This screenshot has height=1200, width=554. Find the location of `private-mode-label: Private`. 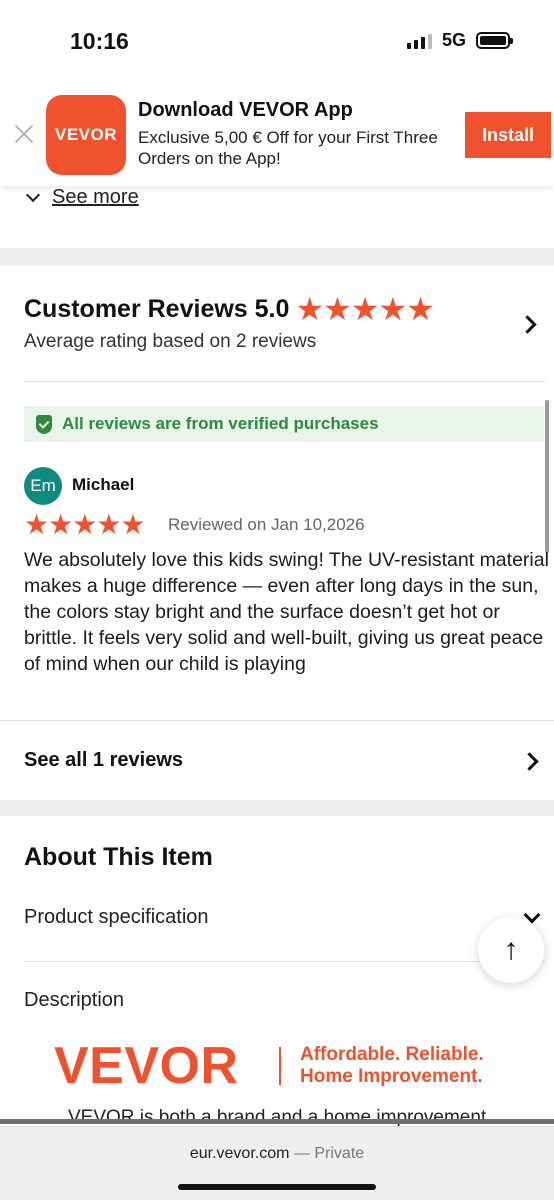

private-mode-label: Private is located at coordinates (339, 1153).